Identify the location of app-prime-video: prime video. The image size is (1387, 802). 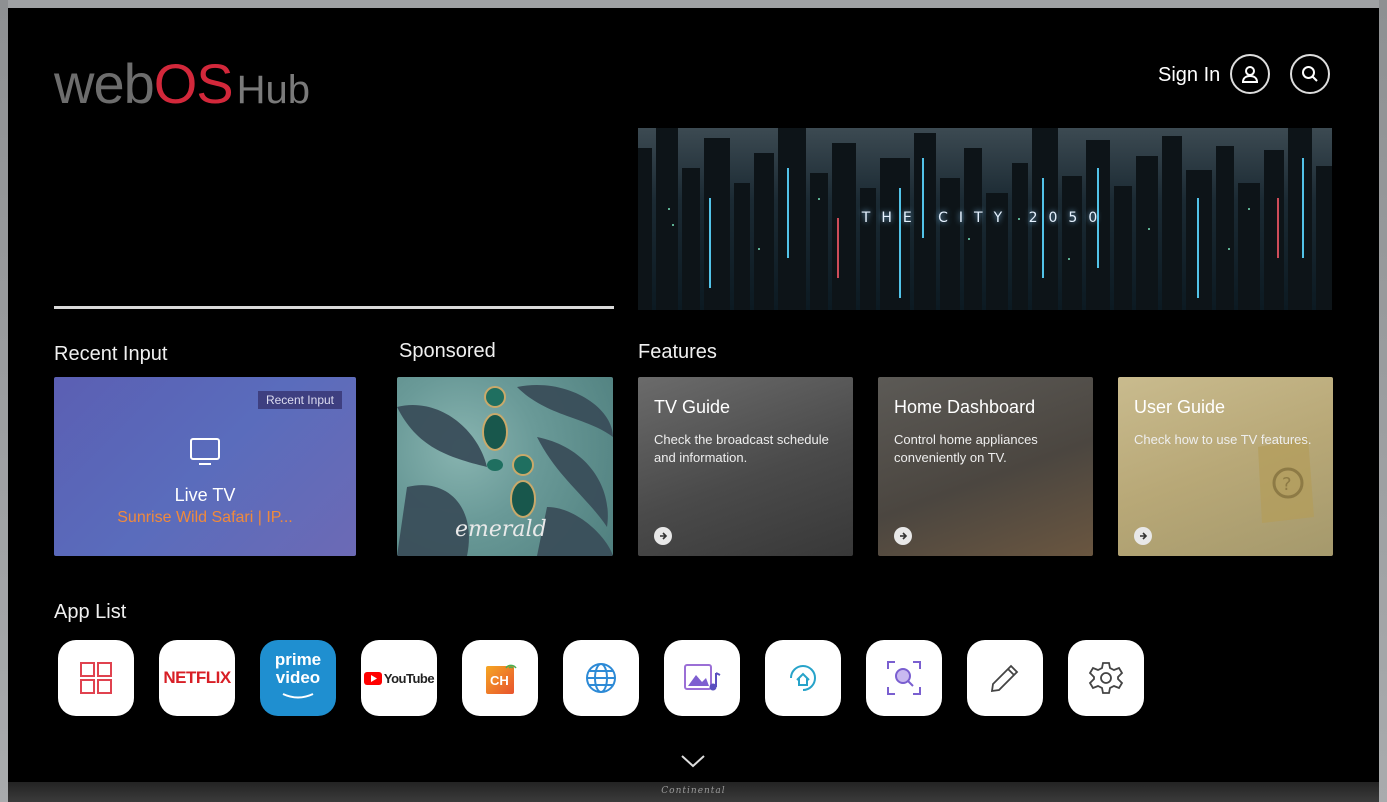
(298, 678).